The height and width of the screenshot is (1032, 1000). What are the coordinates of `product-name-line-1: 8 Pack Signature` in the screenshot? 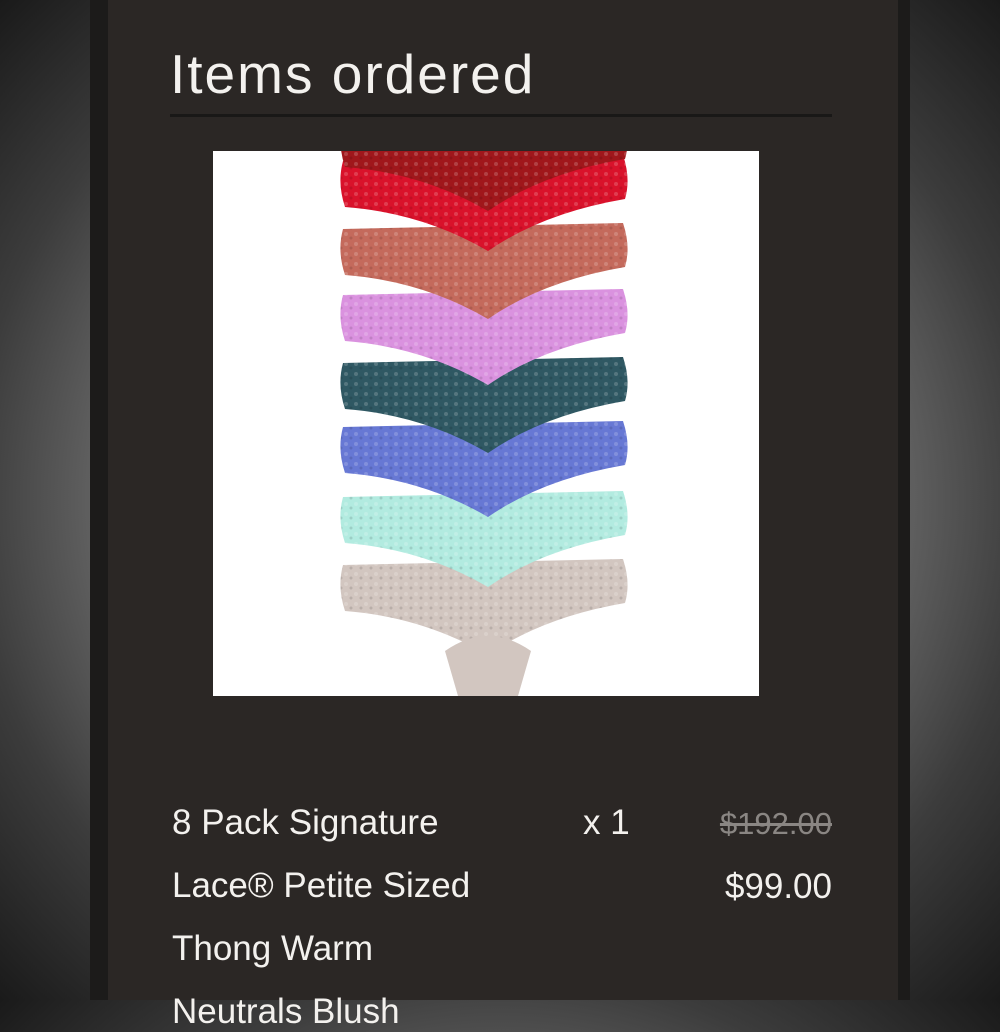 It's located at (305, 823).